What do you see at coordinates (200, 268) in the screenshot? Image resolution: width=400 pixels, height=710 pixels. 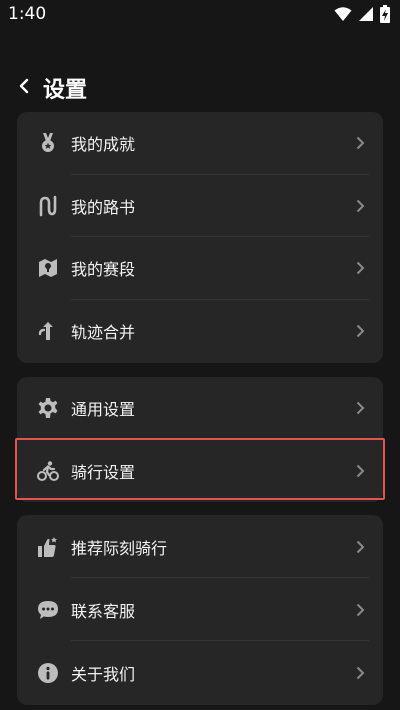 I see `menu-item-segments: 我的赛段` at bounding box center [200, 268].